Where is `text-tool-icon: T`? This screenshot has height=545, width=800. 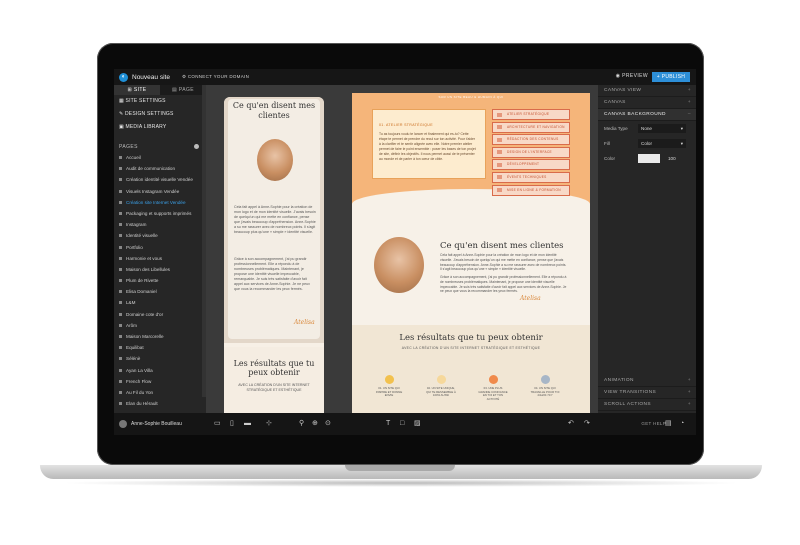 text-tool-icon: T is located at coordinates (389, 423).